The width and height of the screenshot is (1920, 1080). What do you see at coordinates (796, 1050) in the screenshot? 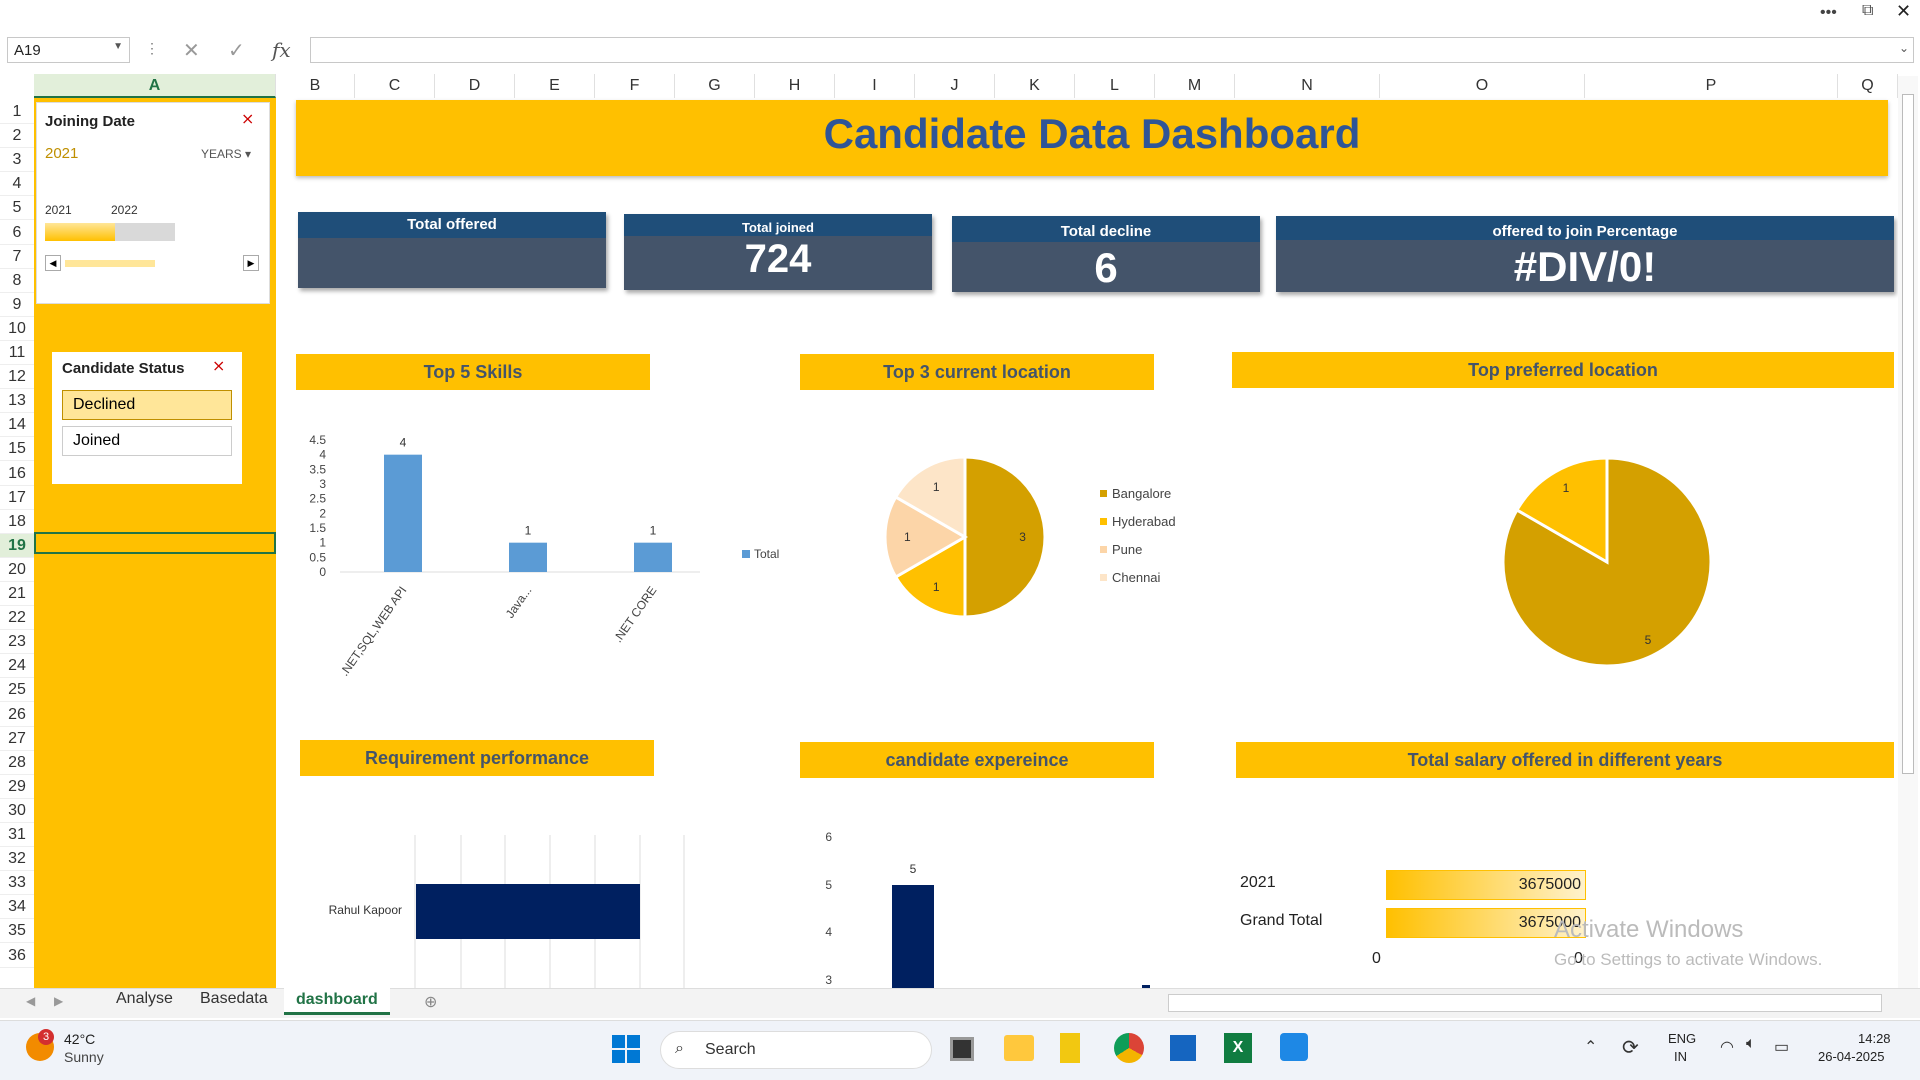
I see `search-box: ⌕ Search` at bounding box center [796, 1050].